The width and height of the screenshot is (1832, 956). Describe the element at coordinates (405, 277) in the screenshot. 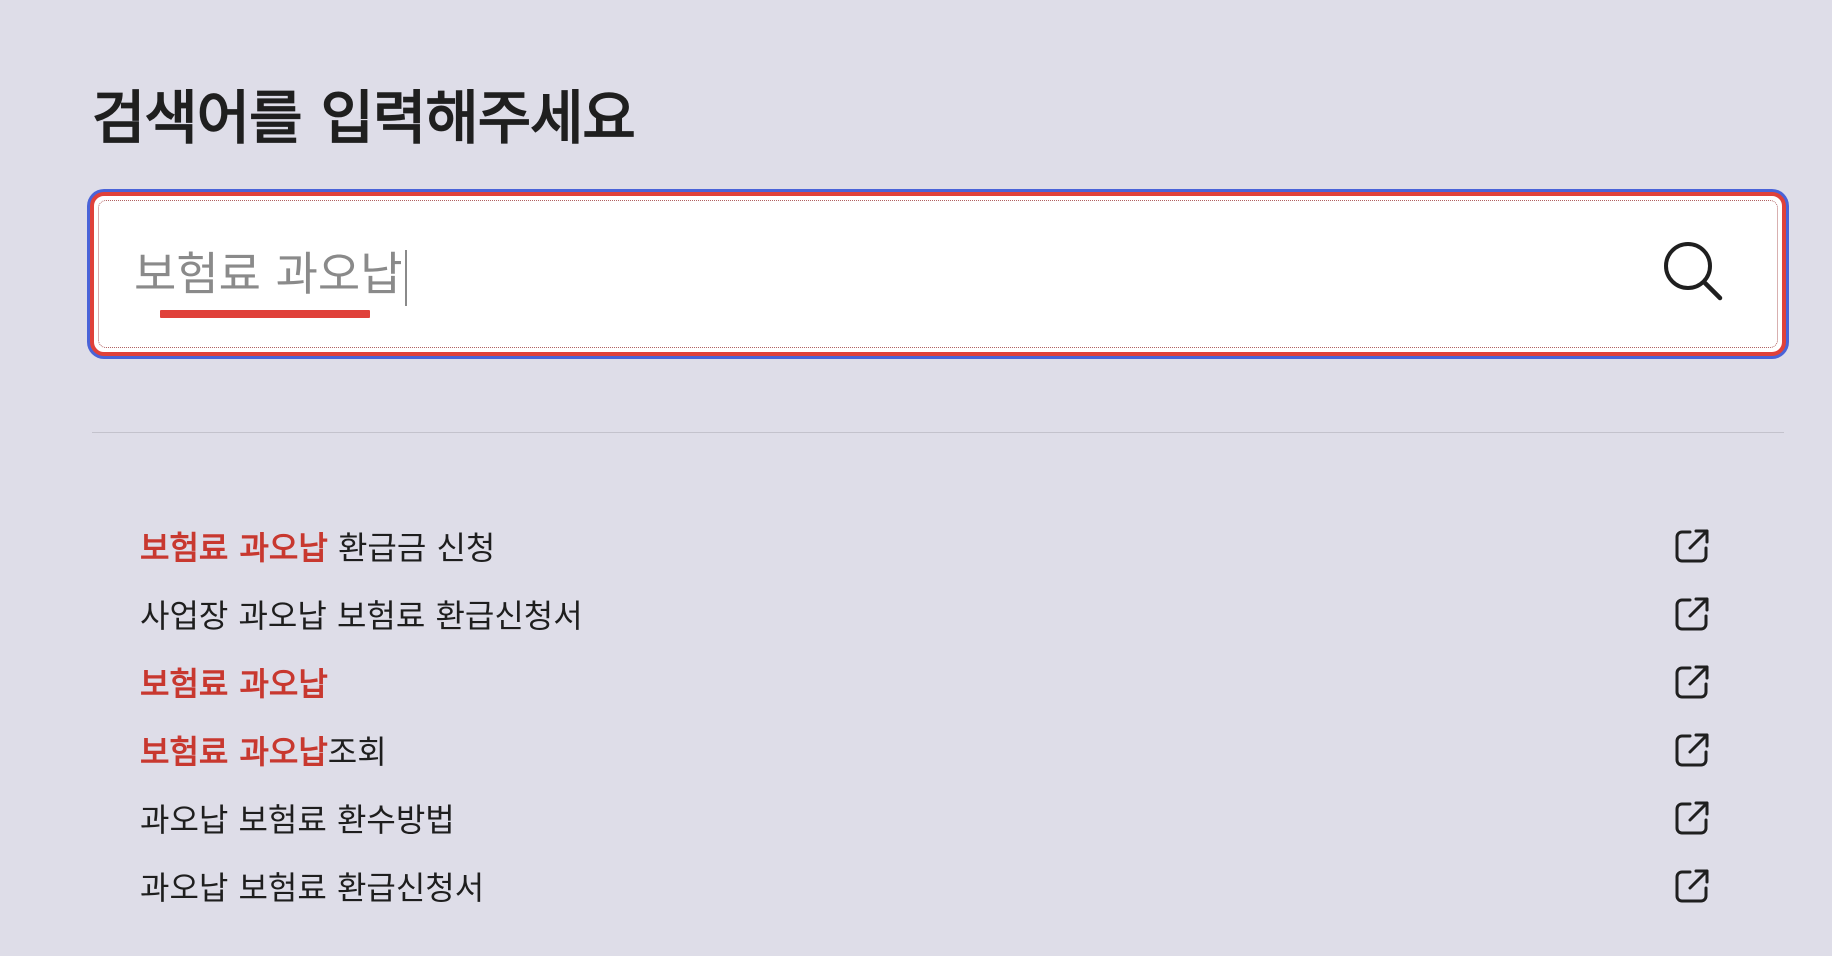

I see `text-caret` at that location.